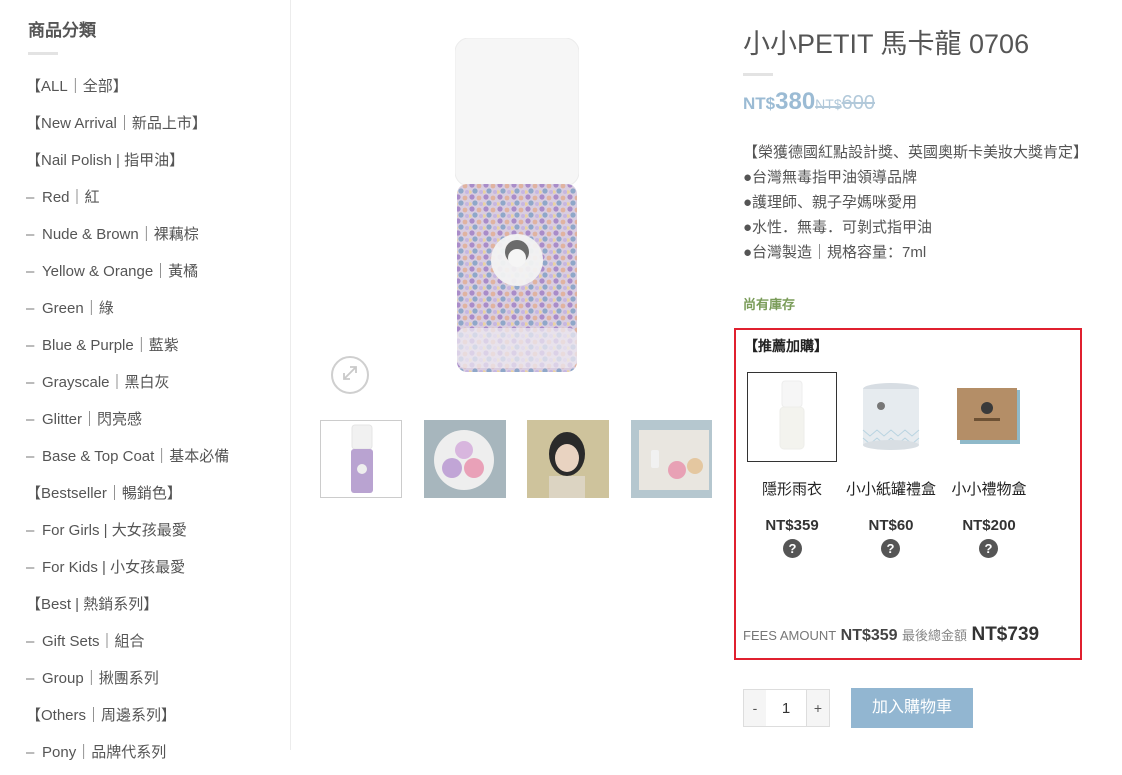 The height and width of the screenshot is (775, 1122). Describe the element at coordinates (78, 308) in the screenshot. I see `category-label: Green｜綠` at that location.